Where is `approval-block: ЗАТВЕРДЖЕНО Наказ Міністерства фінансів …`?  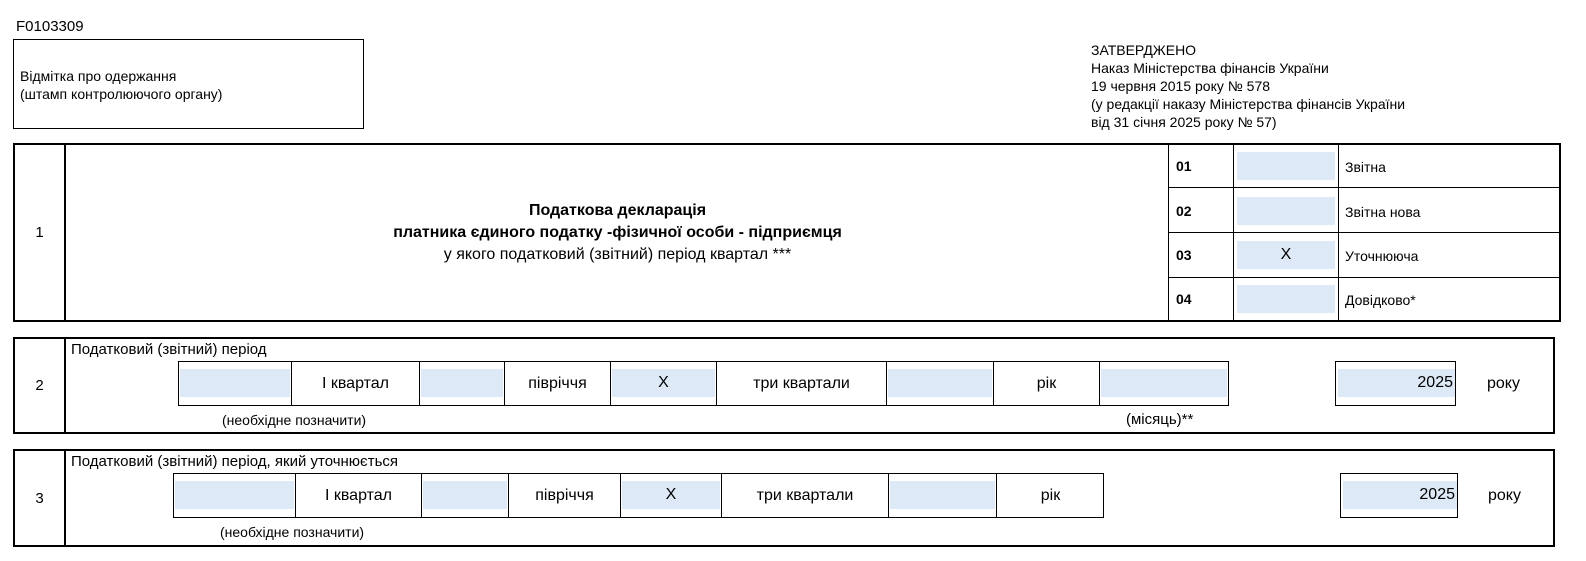
approval-block: ЗАТВЕРДЖЕНО Наказ Міністерства фінансів … is located at coordinates (1248, 86).